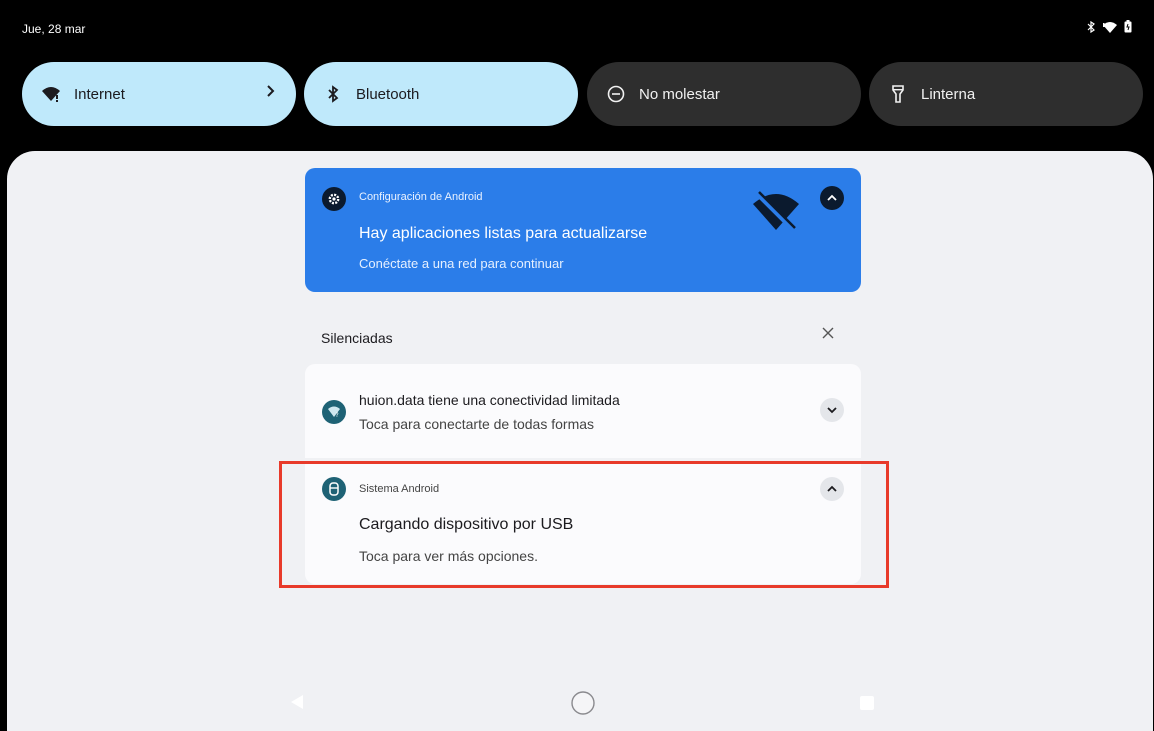 Image resolution: width=1154 pixels, height=731 pixels. I want to click on status-icons, so click(1109, 26).